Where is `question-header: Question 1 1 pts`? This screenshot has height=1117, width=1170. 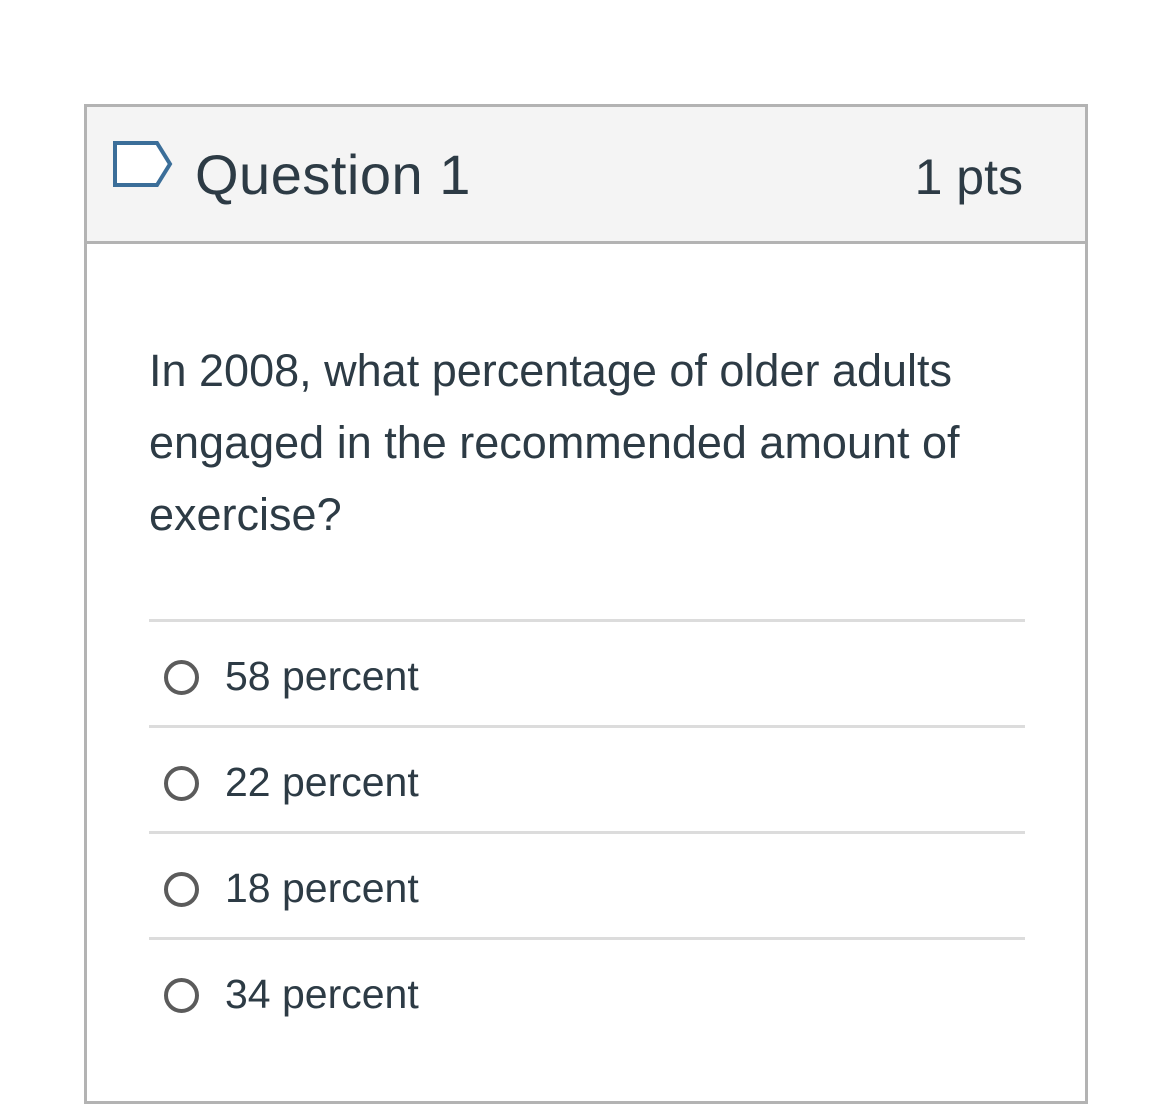
question-header: Question 1 1 pts is located at coordinates (586, 175).